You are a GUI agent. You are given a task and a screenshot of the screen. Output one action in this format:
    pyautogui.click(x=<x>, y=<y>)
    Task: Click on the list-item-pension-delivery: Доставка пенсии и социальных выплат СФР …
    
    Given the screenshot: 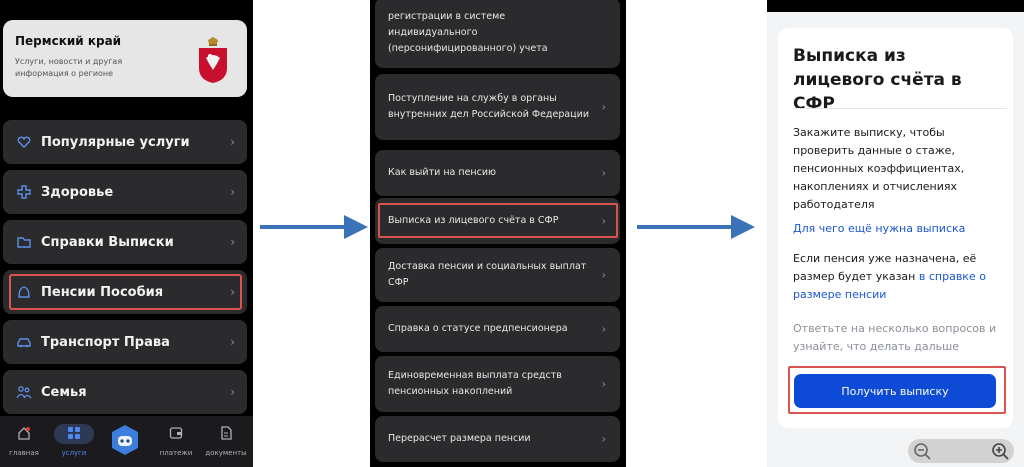 What is the action you would take?
    pyautogui.click(x=497, y=275)
    